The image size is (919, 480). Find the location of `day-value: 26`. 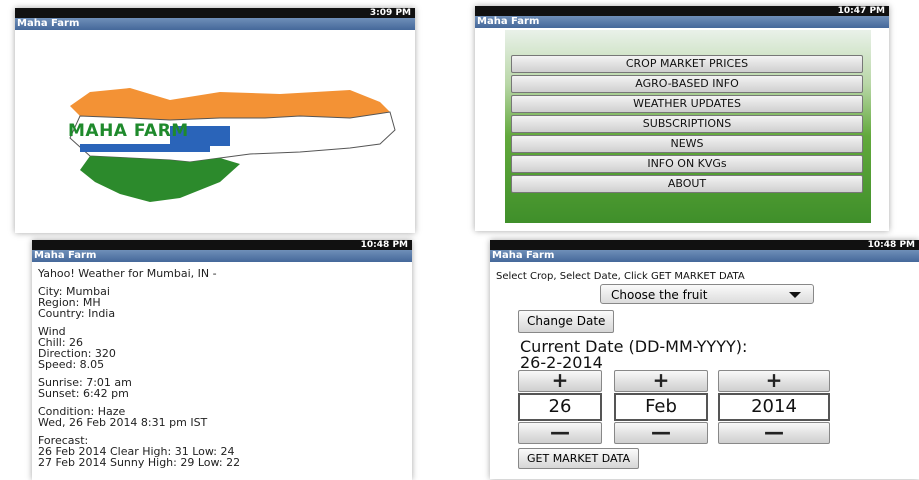

day-value: 26 is located at coordinates (560, 407).